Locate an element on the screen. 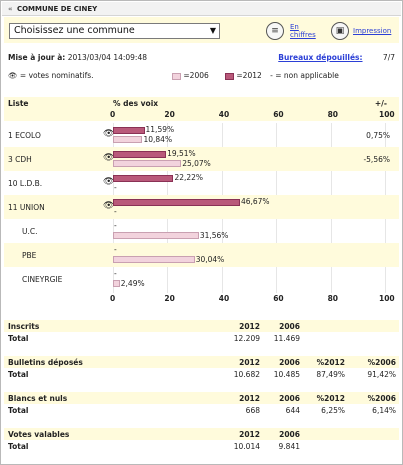 Image resolution: width=403 pixels, height=465 pixels. label-2006: 25,07% is located at coordinates (196, 163).